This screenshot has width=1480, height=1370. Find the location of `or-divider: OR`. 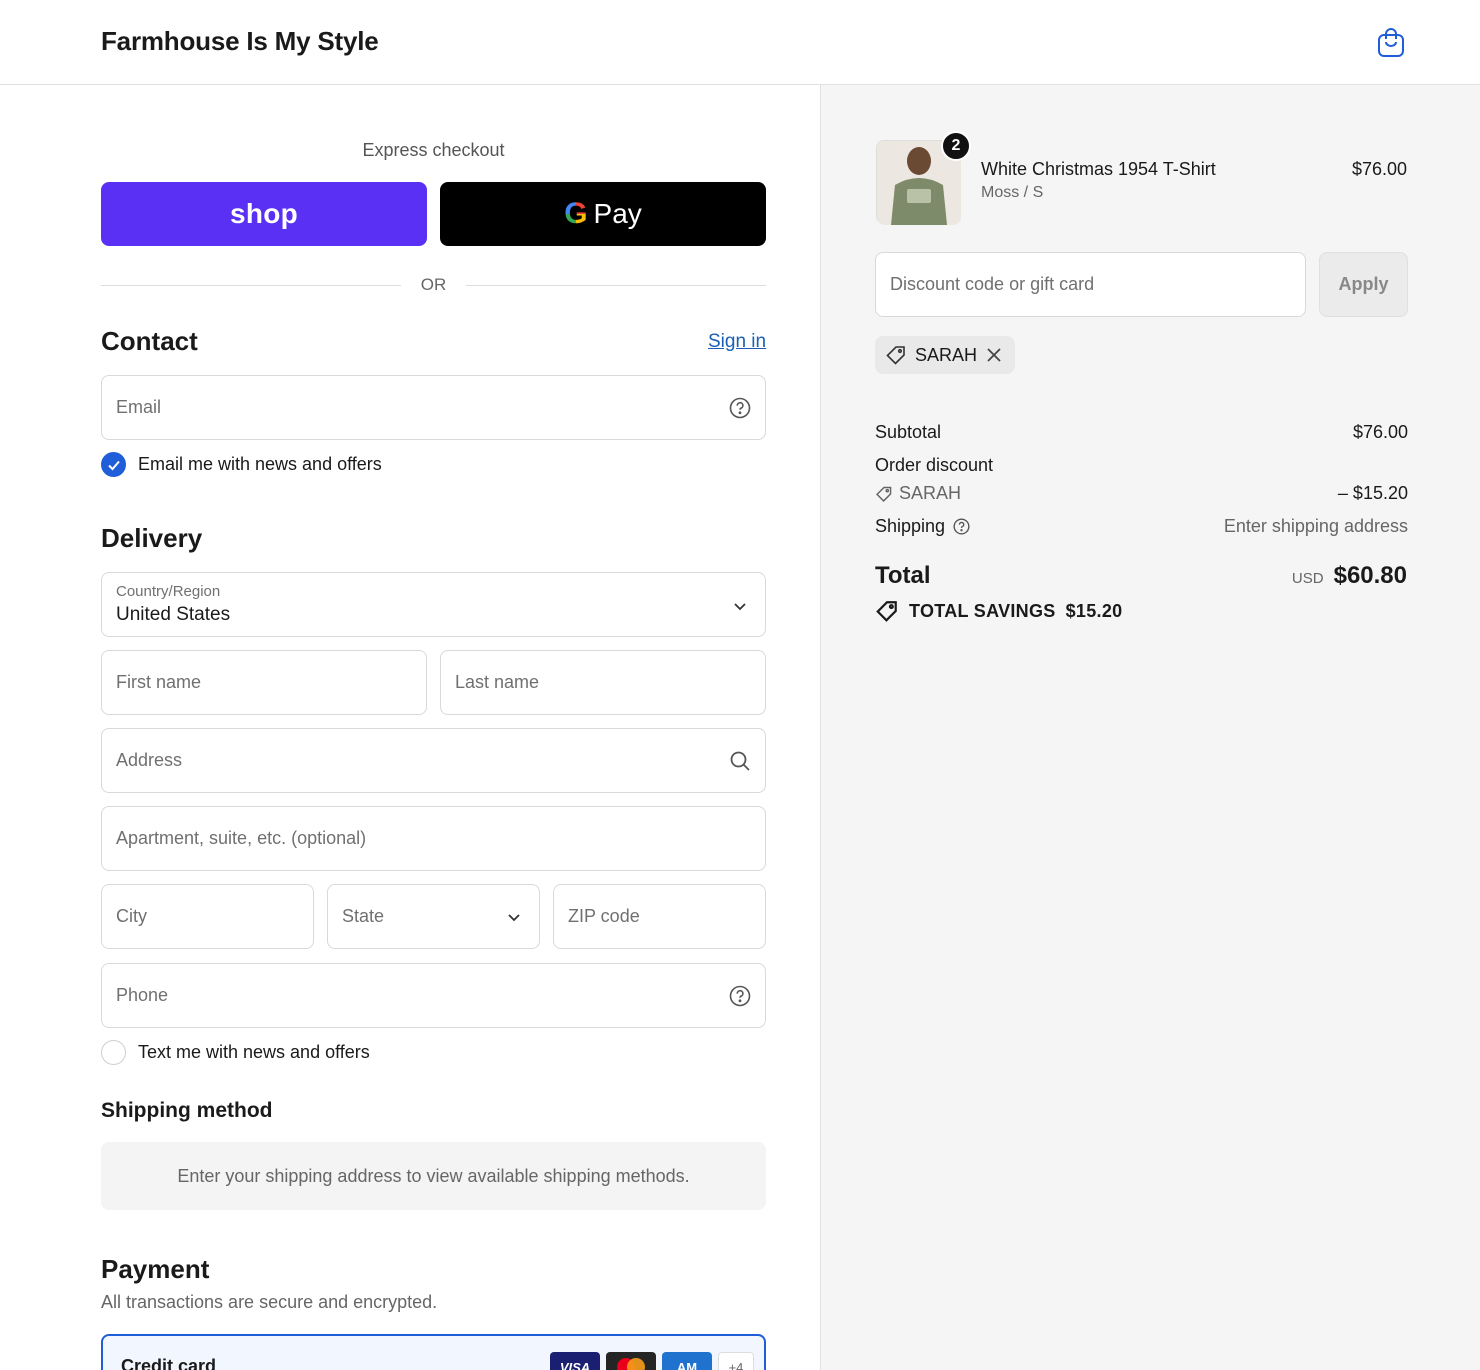

or-divider: OR is located at coordinates (433, 285).